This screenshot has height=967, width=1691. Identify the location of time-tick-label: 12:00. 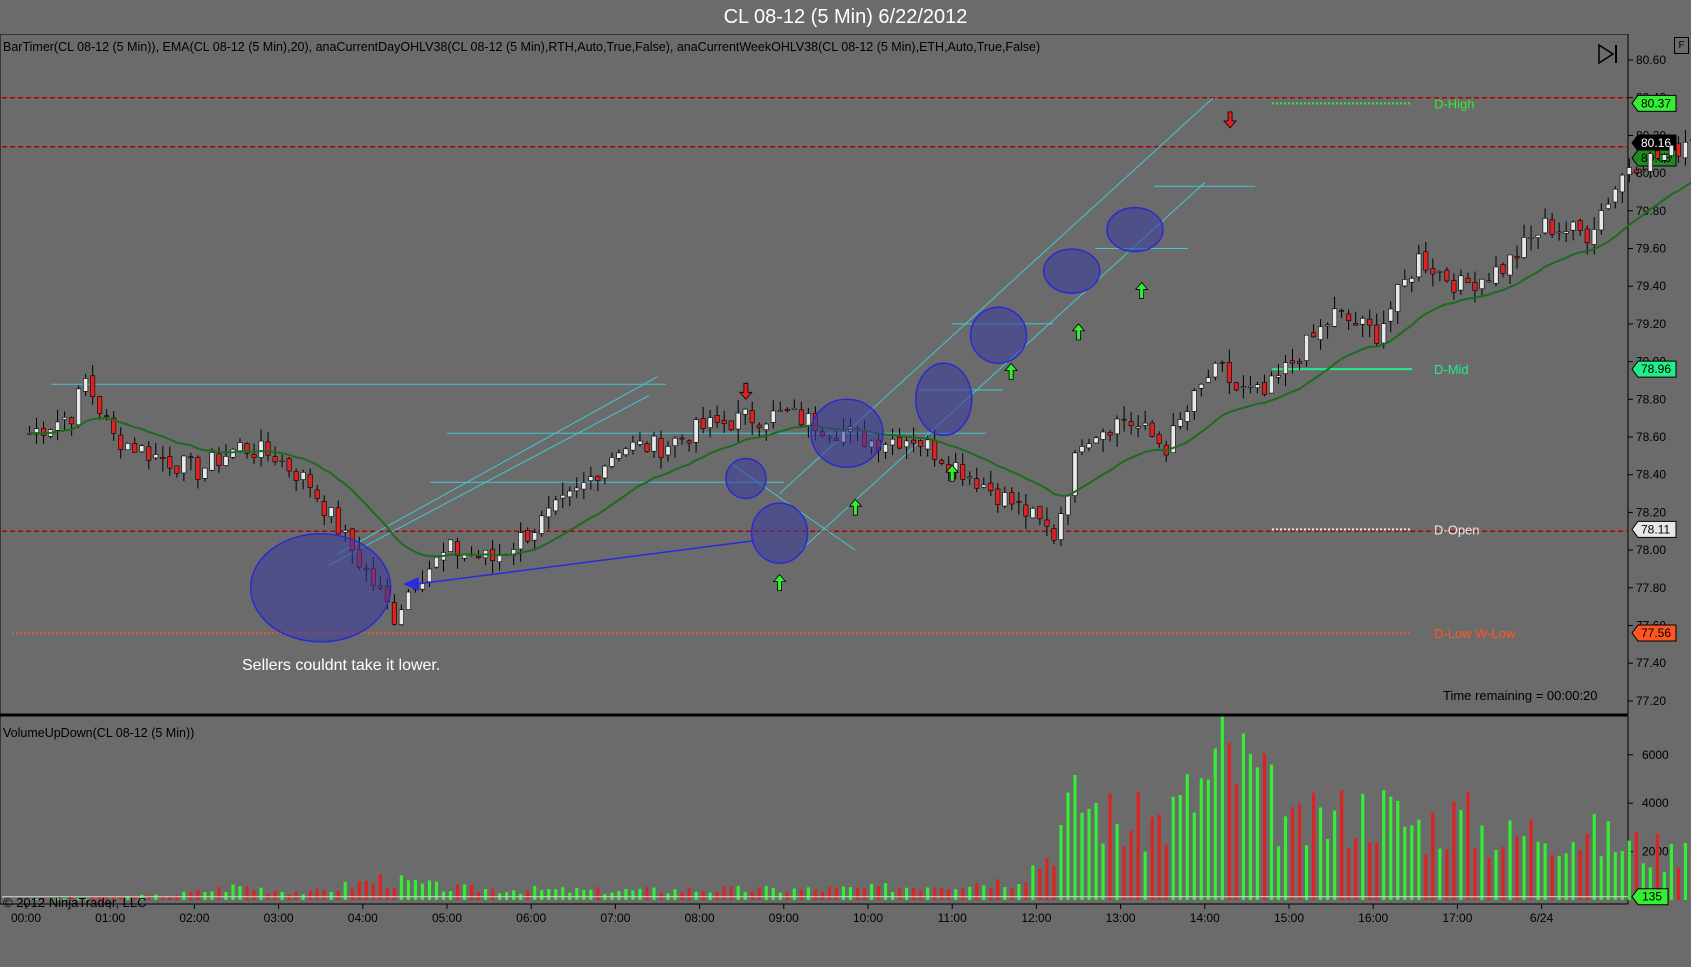
(1036, 918).